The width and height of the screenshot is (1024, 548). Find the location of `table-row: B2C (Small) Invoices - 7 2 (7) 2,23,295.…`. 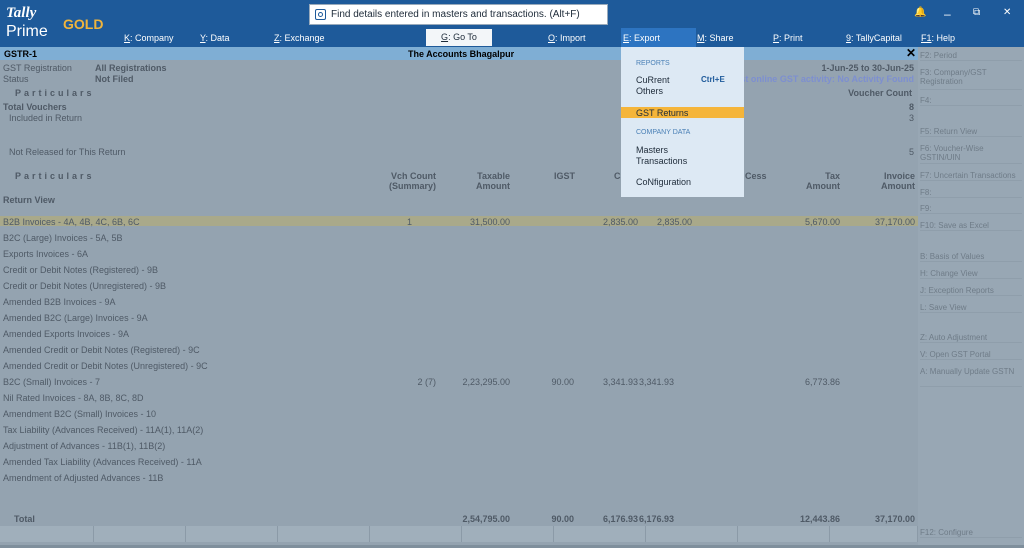

table-row: B2C (Small) Invoices - 7 2 (7) 2,23,295.… is located at coordinates (459, 385).